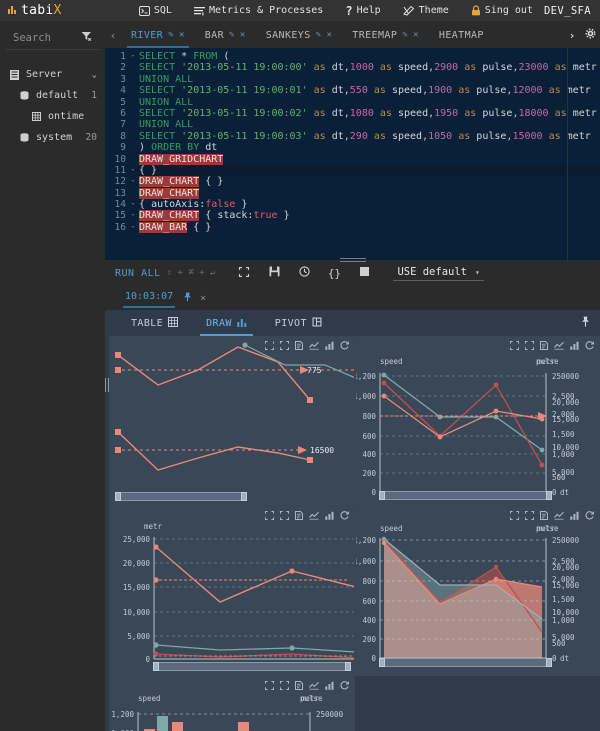 The width and height of the screenshot is (600, 731). Describe the element at coordinates (362, 11) in the screenshot. I see `nav-item-help: ? Help` at that location.